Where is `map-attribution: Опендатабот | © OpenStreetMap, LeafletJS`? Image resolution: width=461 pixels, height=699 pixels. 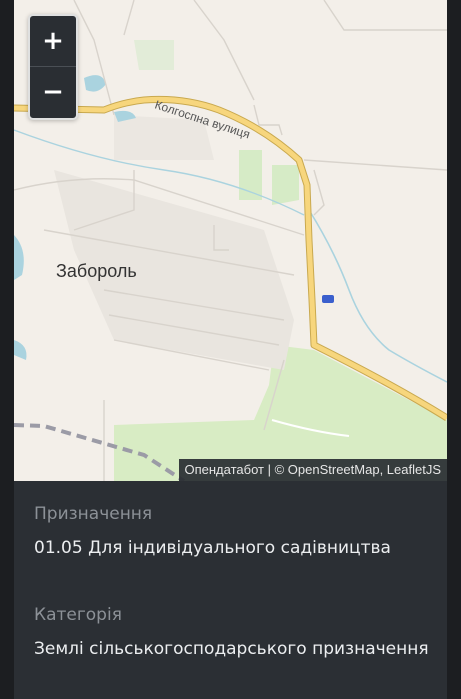 map-attribution: Опендатабот | © OpenStreetMap, LeafletJS is located at coordinates (312, 470).